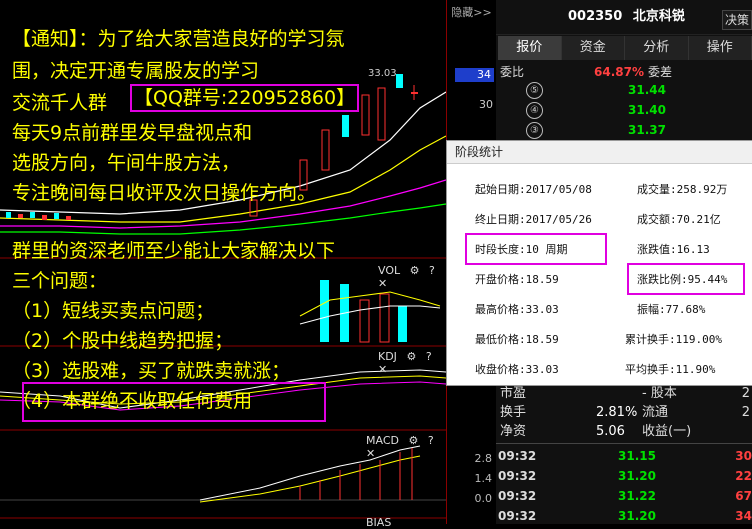  Describe the element at coordinates (135, 69) in the screenshot. I see `notice-line-2: 围，决定开通专属股友的学习` at that location.